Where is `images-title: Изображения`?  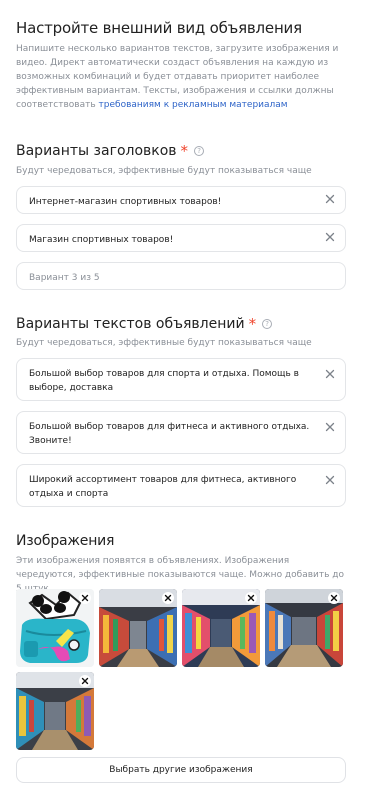
images-title: Изображения is located at coordinates (65, 541).